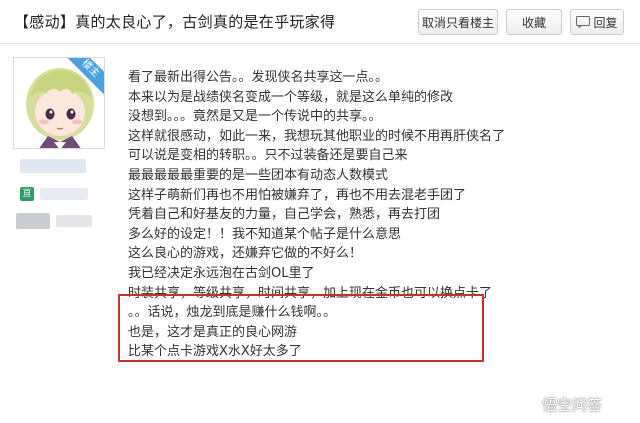  Describe the element at coordinates (53, 166) in the screenshot. I see `author-name-redacted` at that location.